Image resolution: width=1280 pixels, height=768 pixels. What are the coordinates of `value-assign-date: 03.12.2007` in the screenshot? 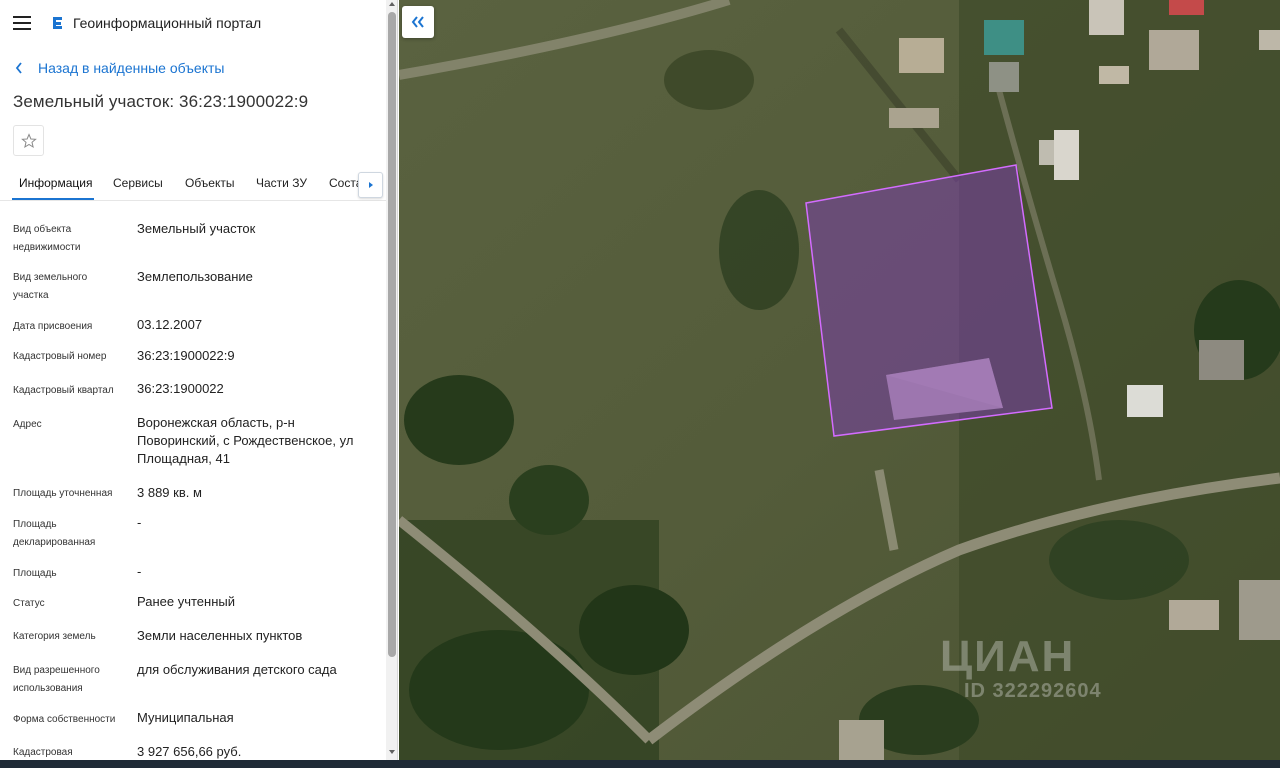 It's located at (170, 324).